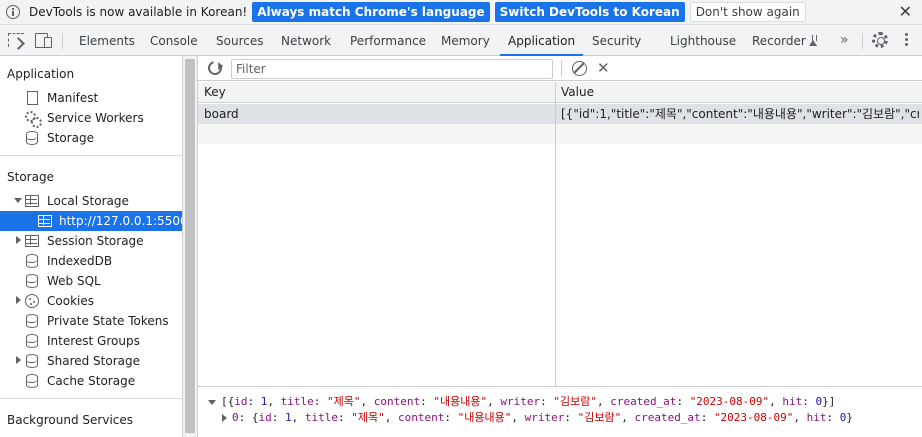 The height and width of the screenshot is (437, 922). Describe the element at coordinates (905, 11) in the screenshot. I see `close-icon: ✕` at that location.